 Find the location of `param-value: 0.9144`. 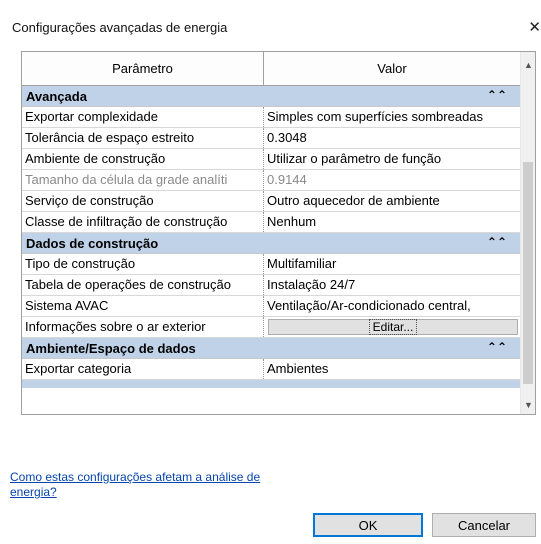

param-value: 0.9144 is located at coordinates (287, 179).